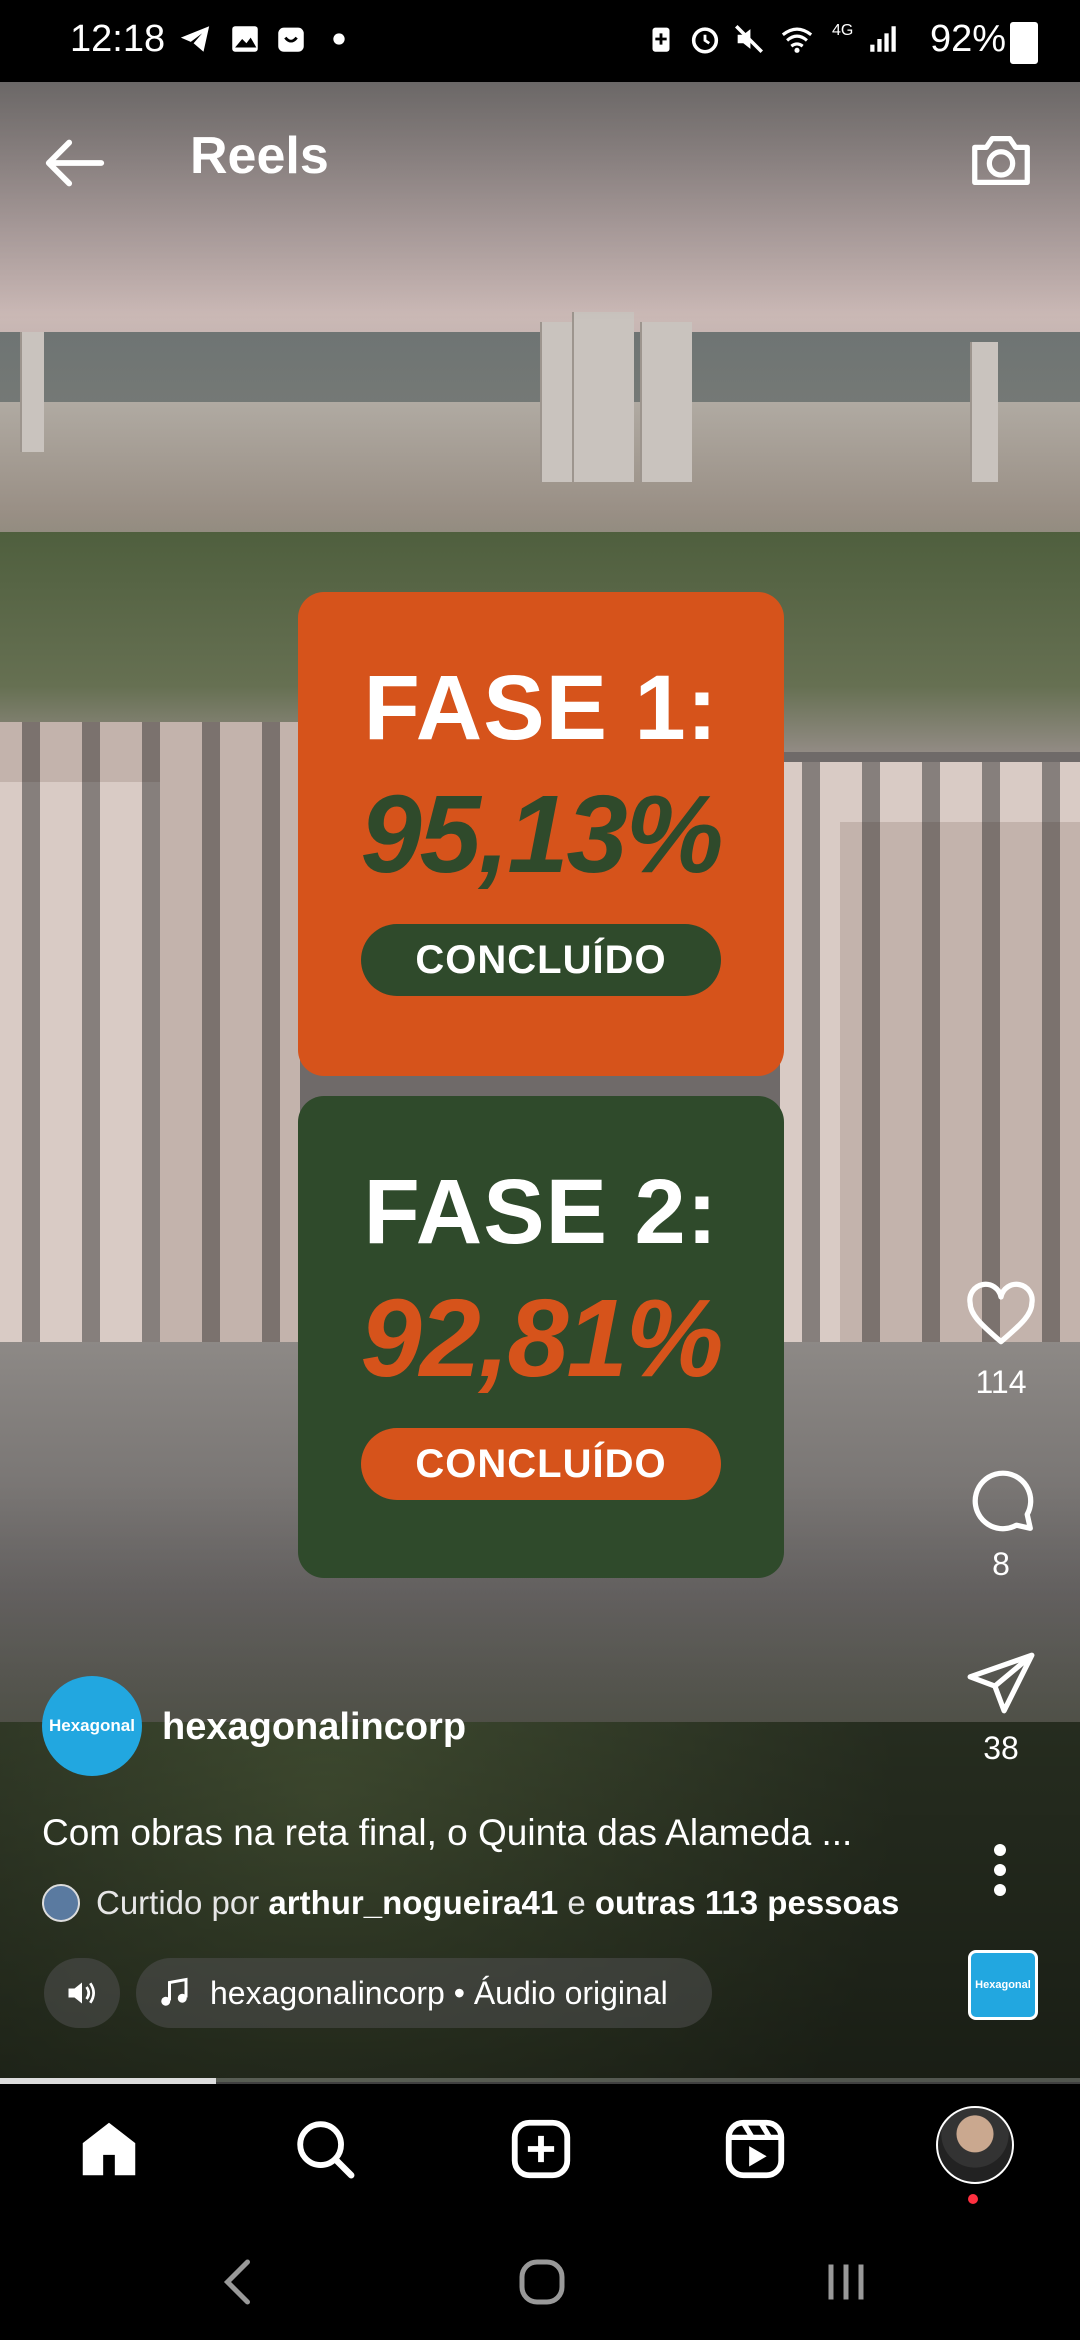  Describe the element at coordinates (1024, 43) in the screenshot. I see `battery-icon` at that location.